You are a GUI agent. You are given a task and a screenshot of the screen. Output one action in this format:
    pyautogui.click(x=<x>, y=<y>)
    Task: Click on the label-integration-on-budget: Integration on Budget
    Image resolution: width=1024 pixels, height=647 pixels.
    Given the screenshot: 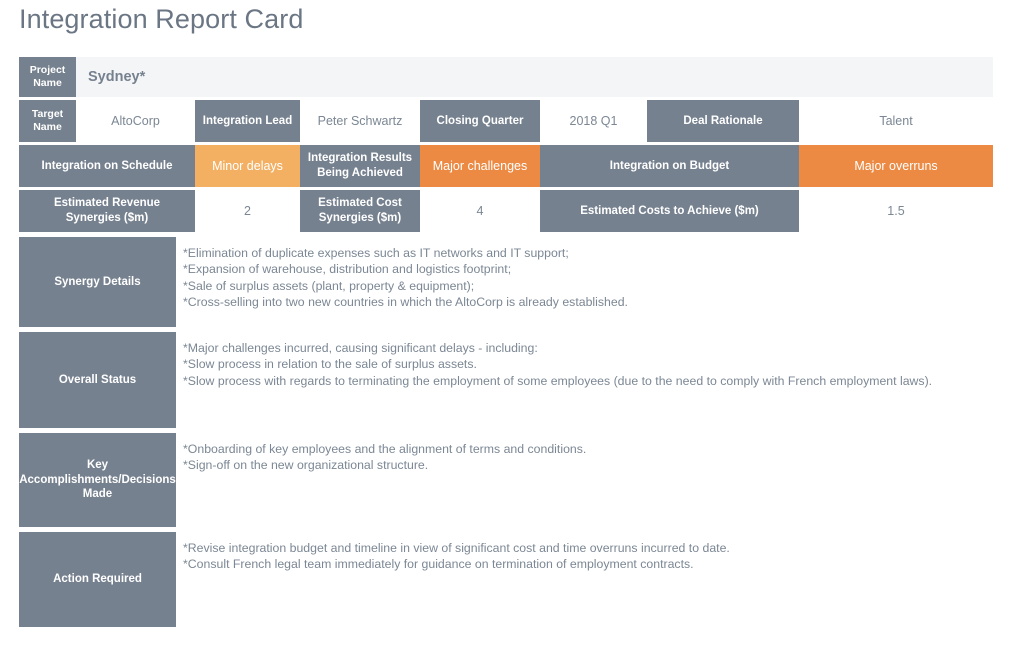 What is the action you would take?
    pyautogui.click(x=669, y=166)
    